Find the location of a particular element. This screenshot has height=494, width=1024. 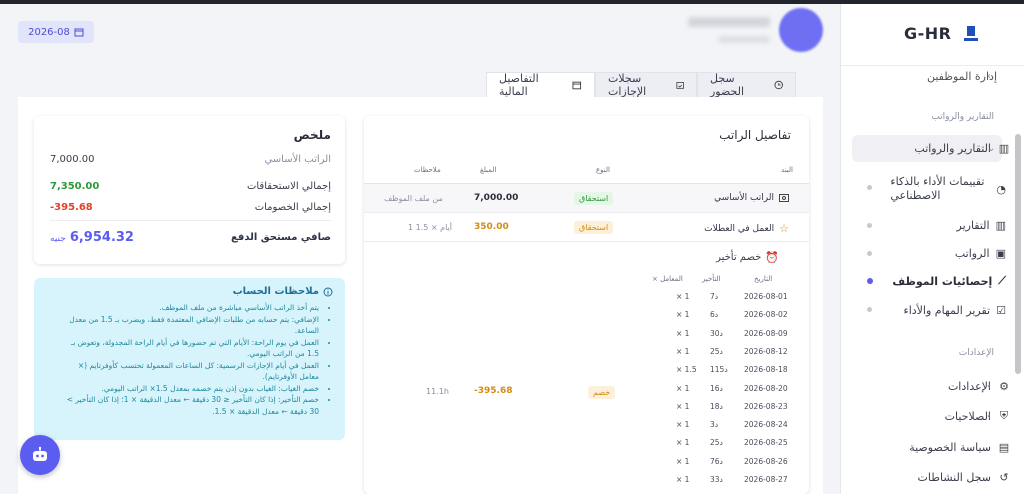

net-amount: جنيه 6,954.32 is located at coordinates (92, 237).